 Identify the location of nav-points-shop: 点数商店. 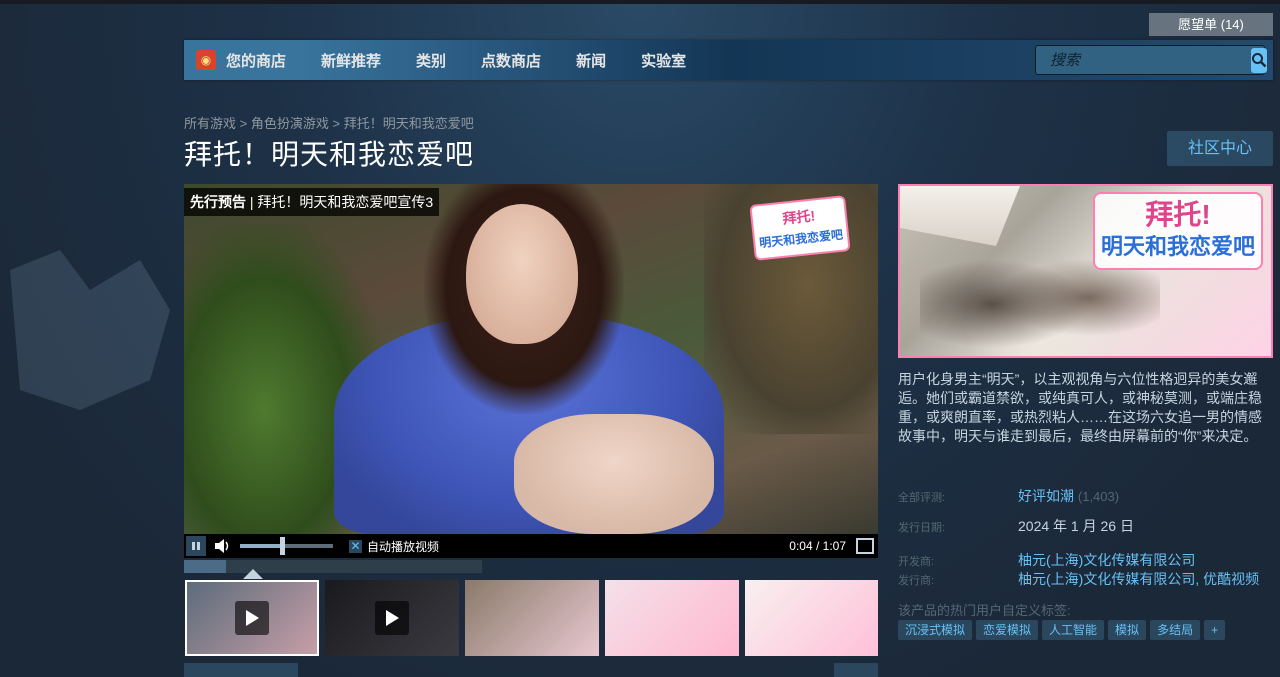
(511, 60).